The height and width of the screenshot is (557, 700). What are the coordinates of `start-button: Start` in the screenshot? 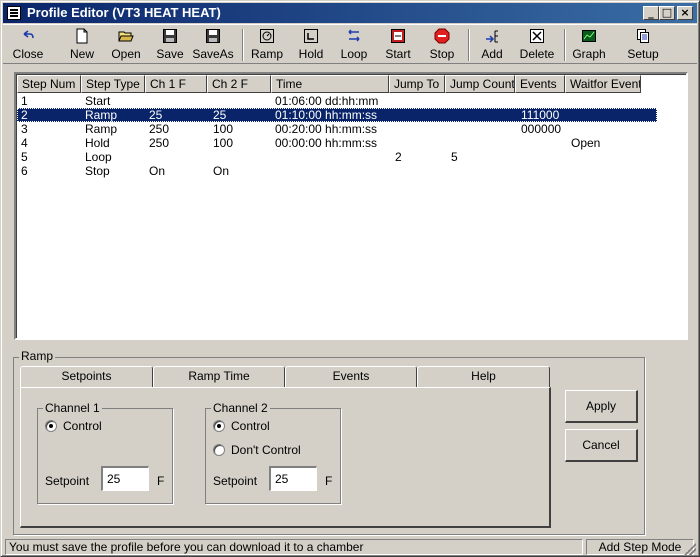 It's located at (398, 44).